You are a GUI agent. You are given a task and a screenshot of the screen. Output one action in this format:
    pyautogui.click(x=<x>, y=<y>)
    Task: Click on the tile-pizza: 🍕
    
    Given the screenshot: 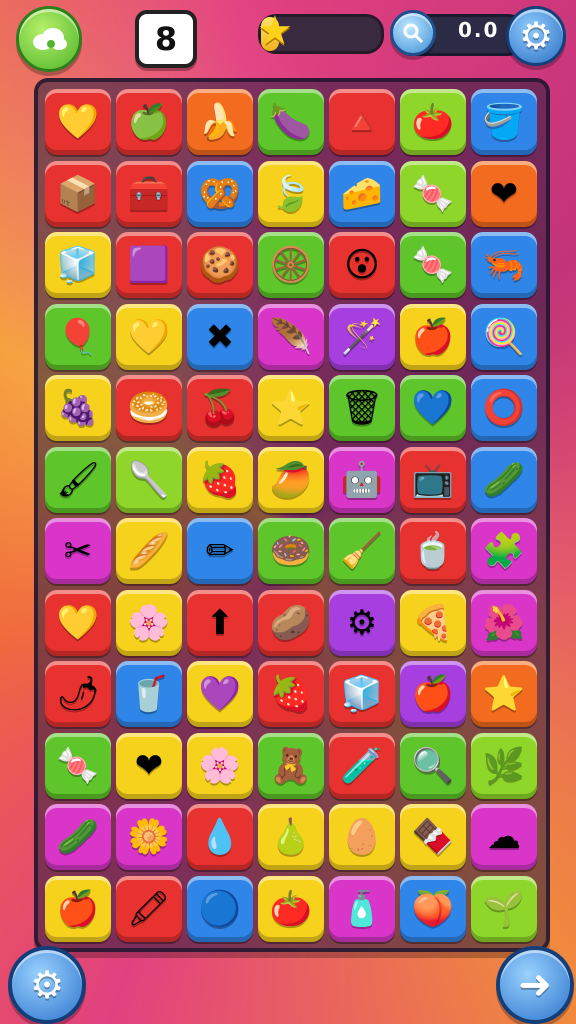 What is the action you would take?
    pyautogui.click(x=433, y=622)
    